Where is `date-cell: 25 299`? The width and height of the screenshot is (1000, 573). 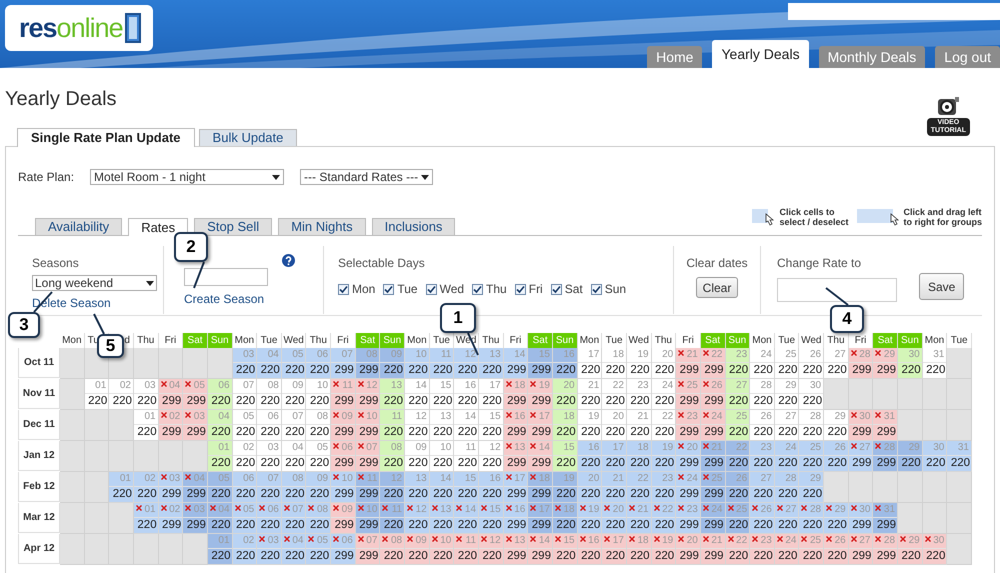 date-cell: 25 299 is located at coordinates (688, 394).